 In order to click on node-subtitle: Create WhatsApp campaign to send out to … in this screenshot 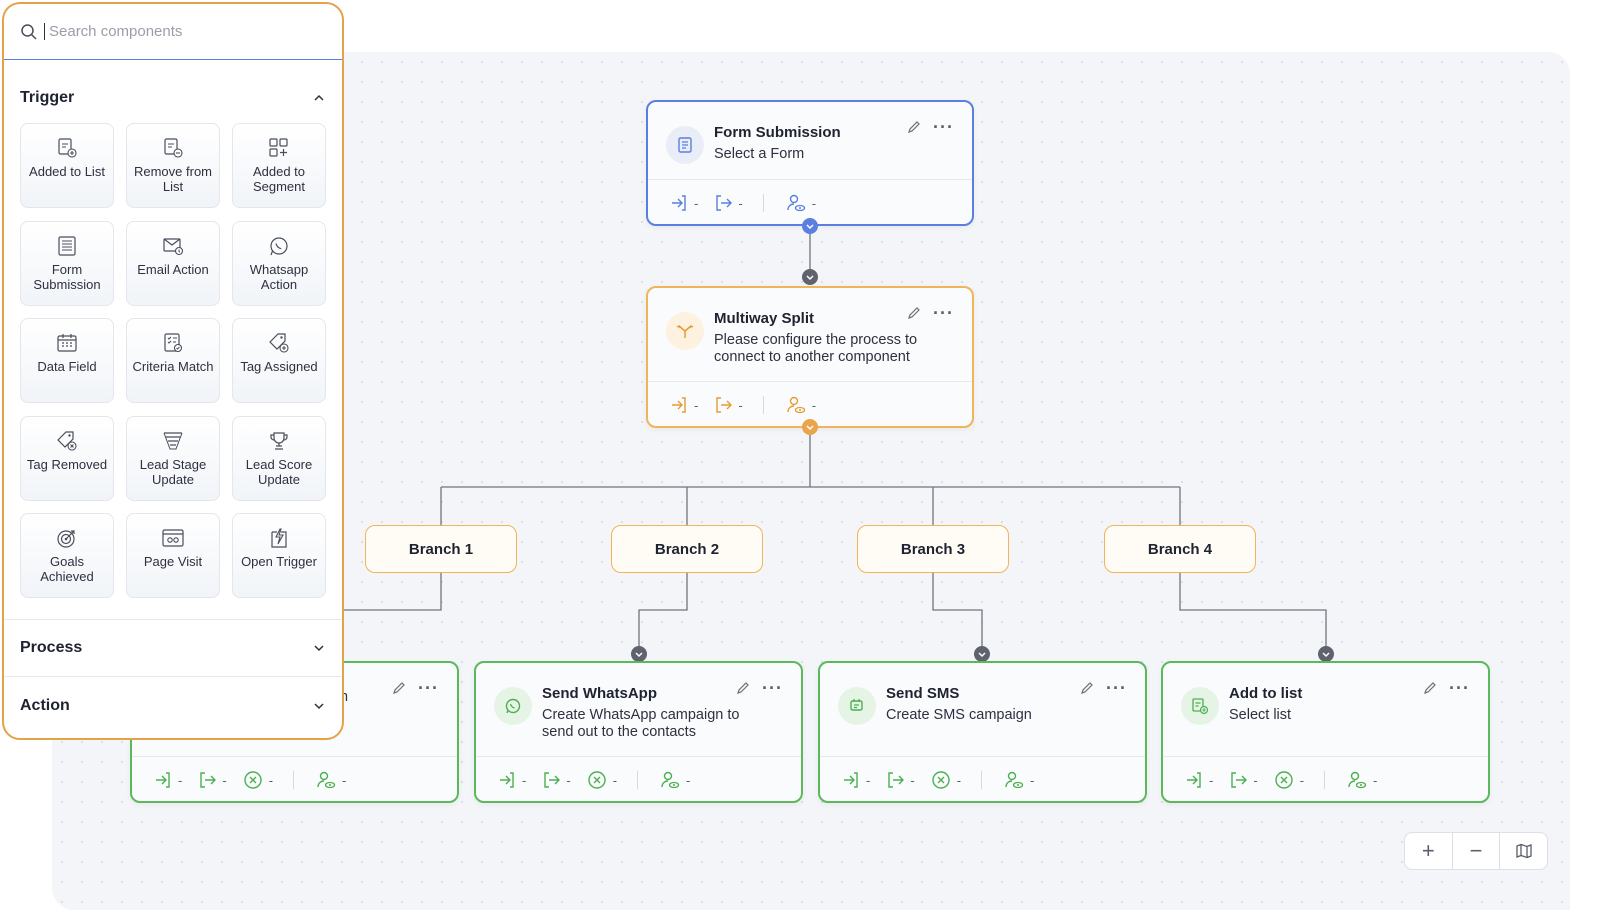, I will do `click(641, 723)`.